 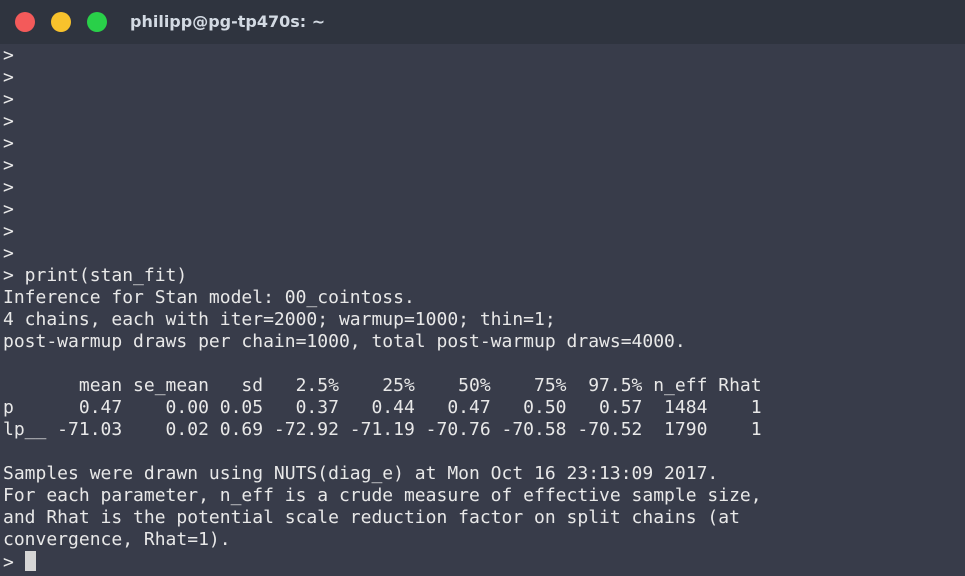 I want to click on output-line: convergence, Rhat=1)., so click(x=117, y=539).